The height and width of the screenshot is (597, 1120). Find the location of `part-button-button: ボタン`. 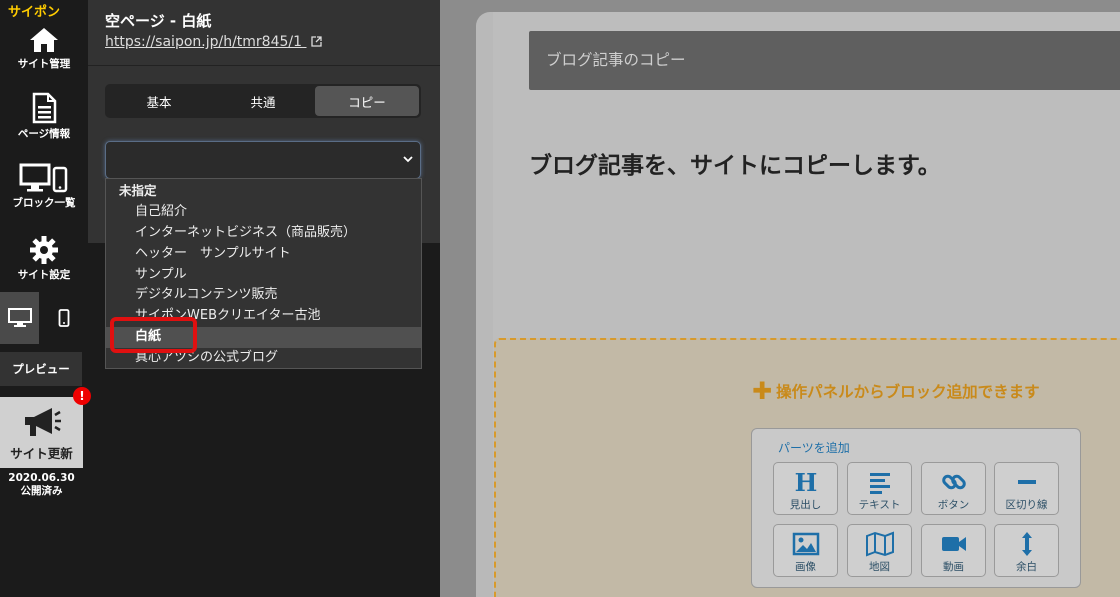

part-button-button: ボタン is located at coordinates (953, 488).